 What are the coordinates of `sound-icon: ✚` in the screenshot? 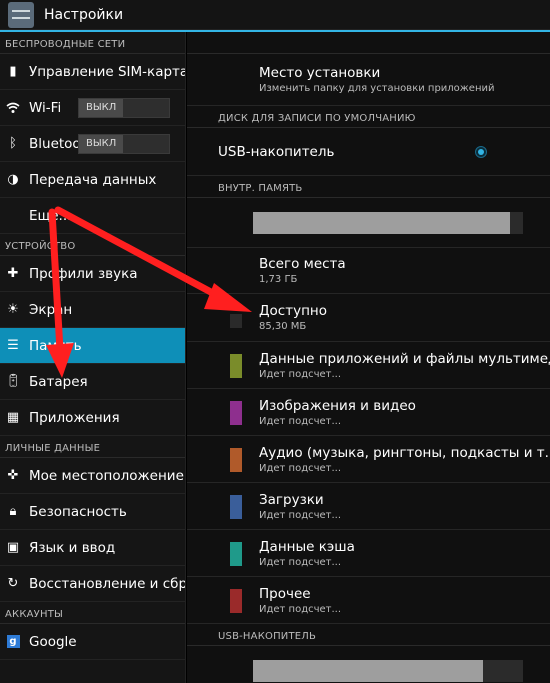 It's located at (13, 273).